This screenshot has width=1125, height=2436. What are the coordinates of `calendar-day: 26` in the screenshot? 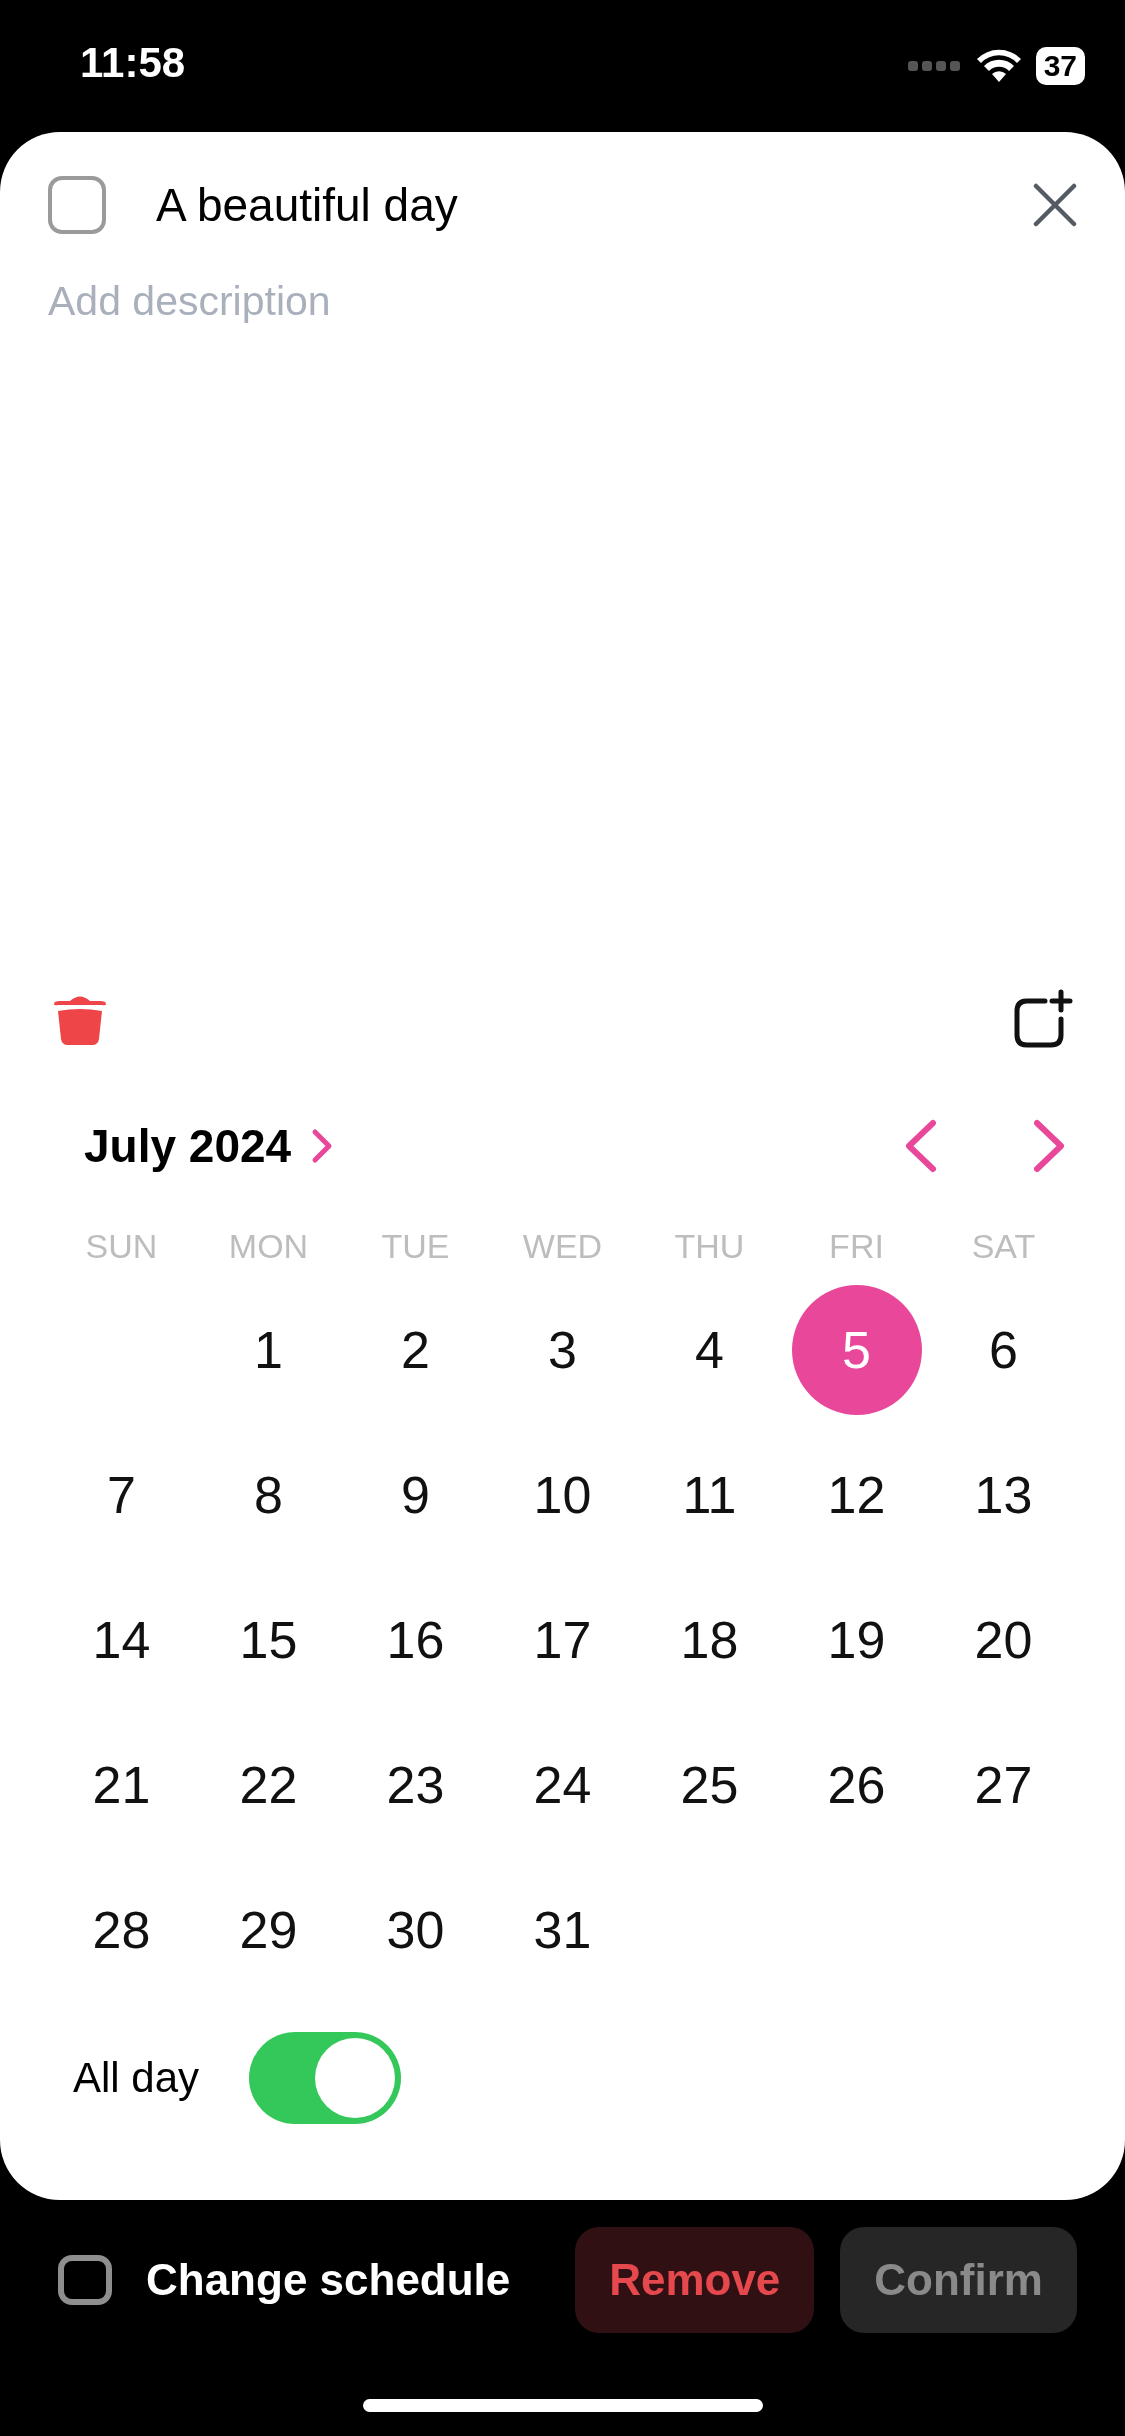 It's located at (856, 1784).